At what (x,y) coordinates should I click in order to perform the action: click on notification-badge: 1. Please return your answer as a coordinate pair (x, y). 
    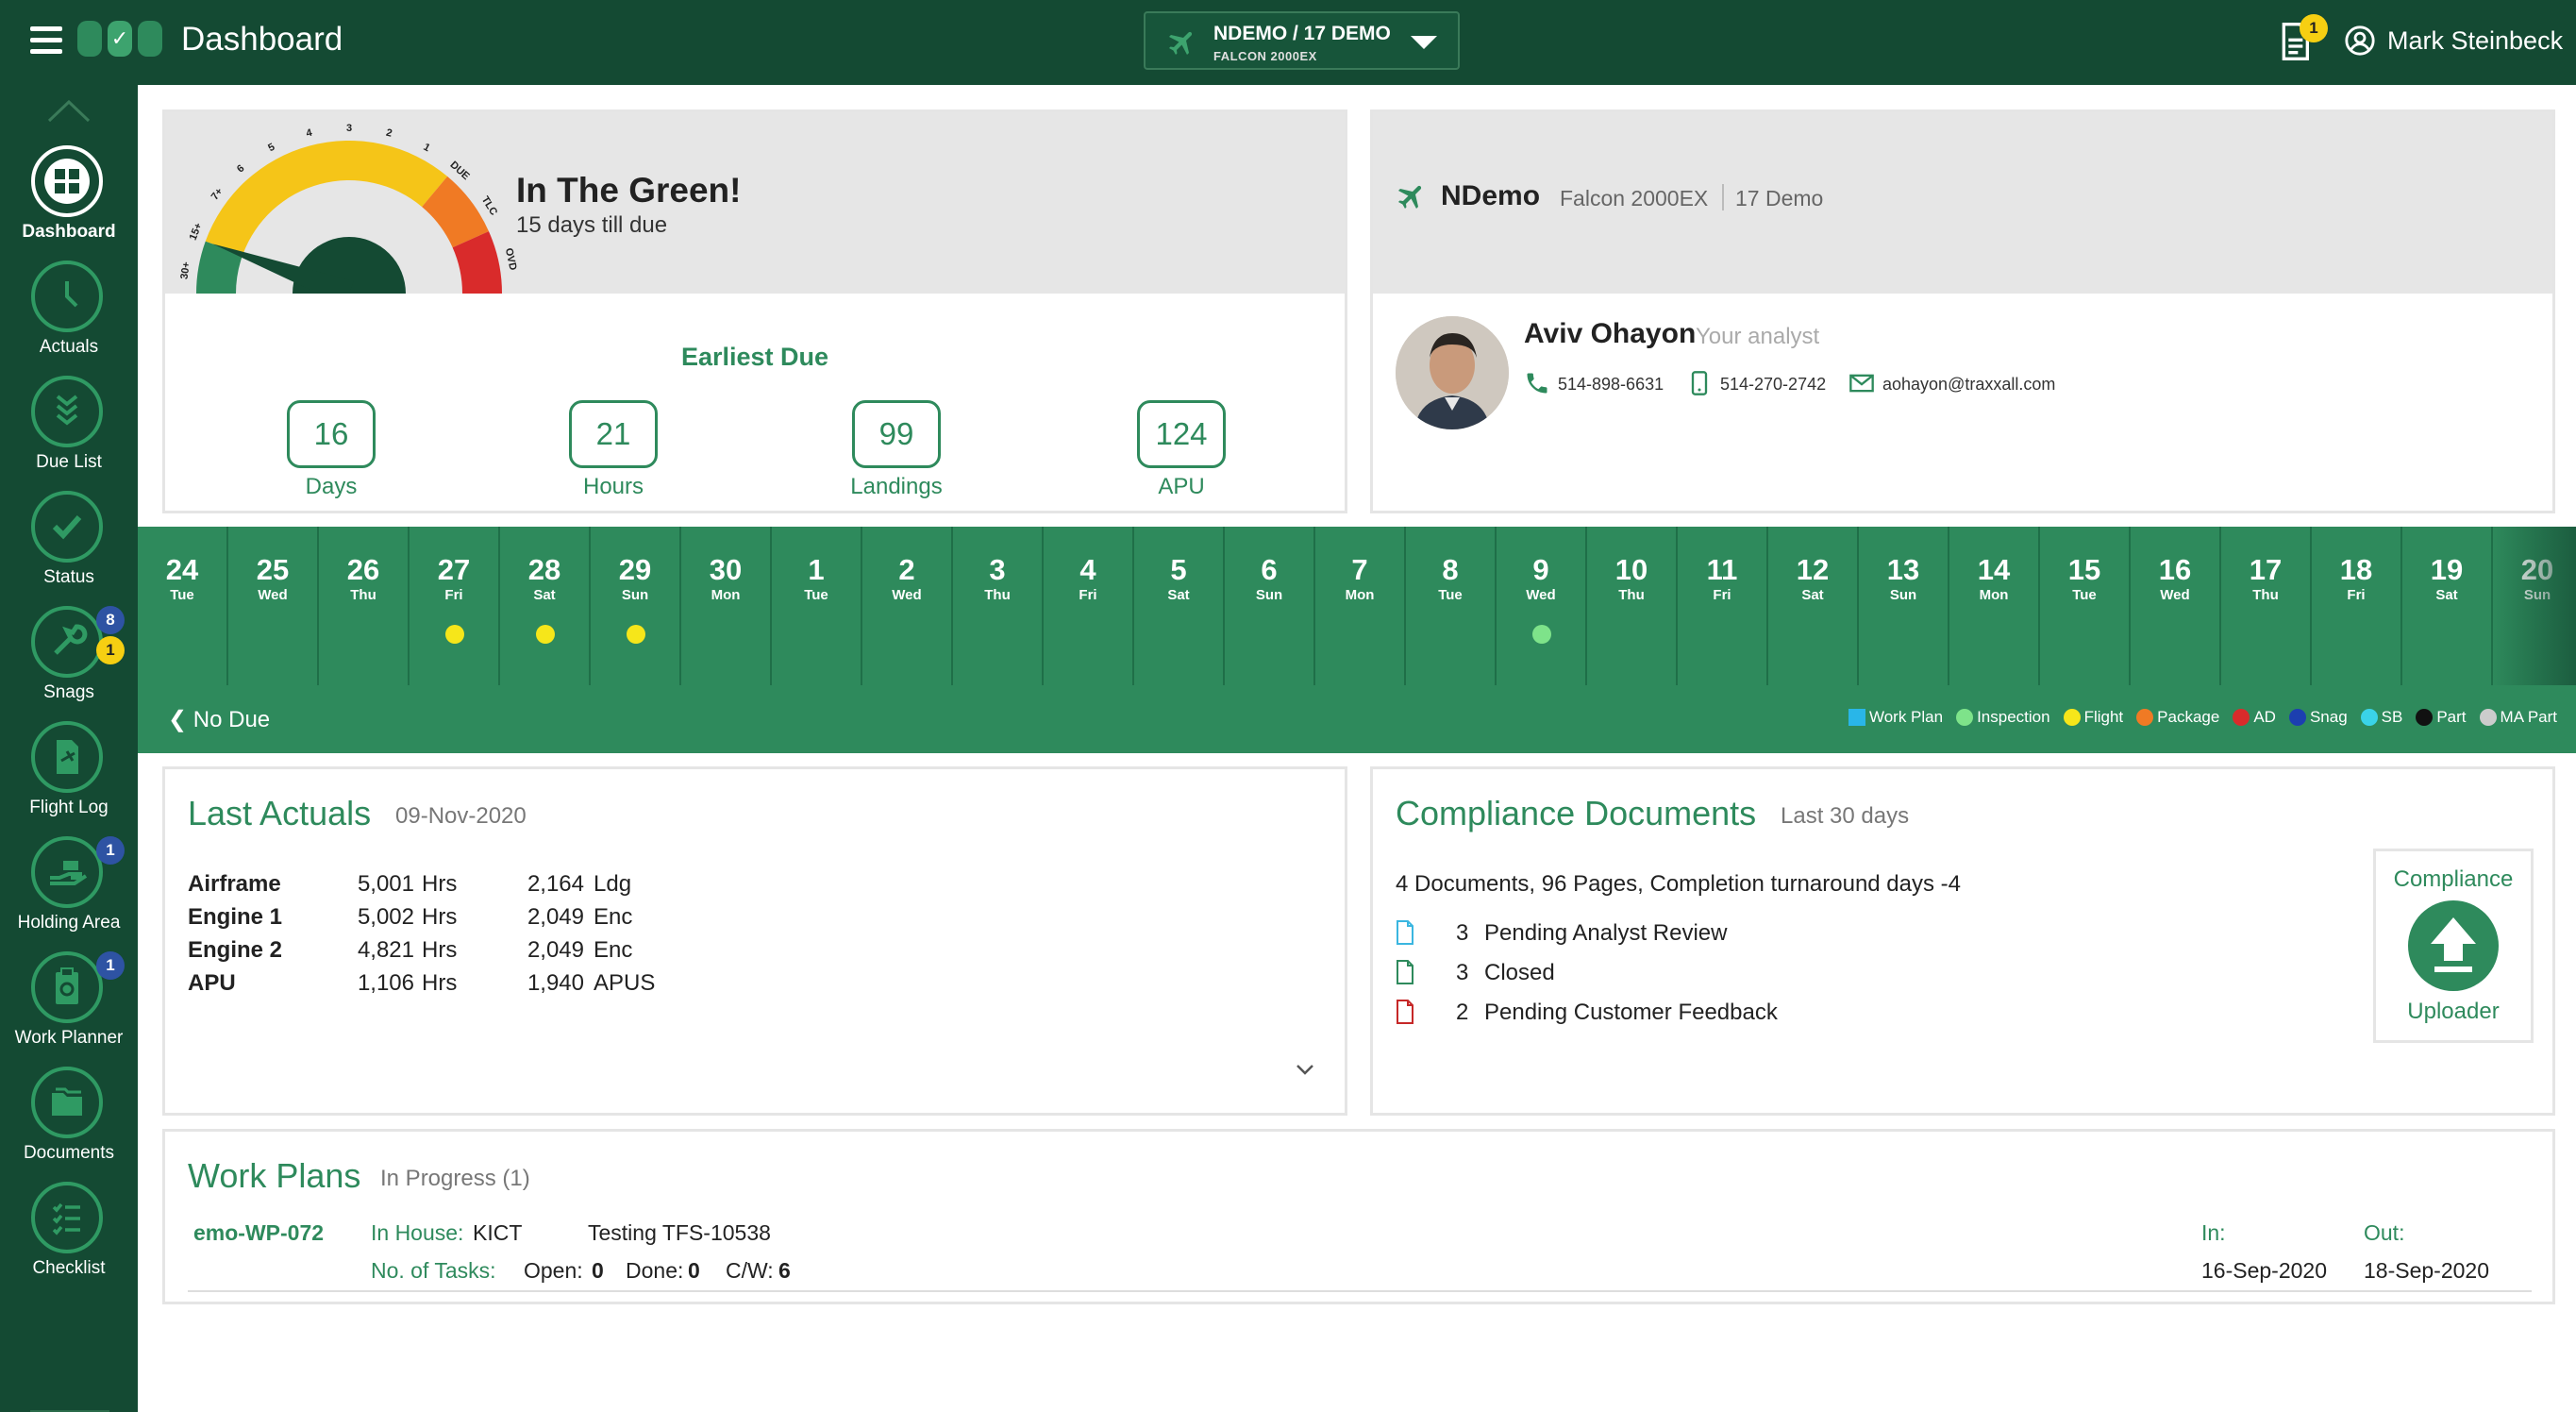
    Looking at the image, I should click on (2314, 28).